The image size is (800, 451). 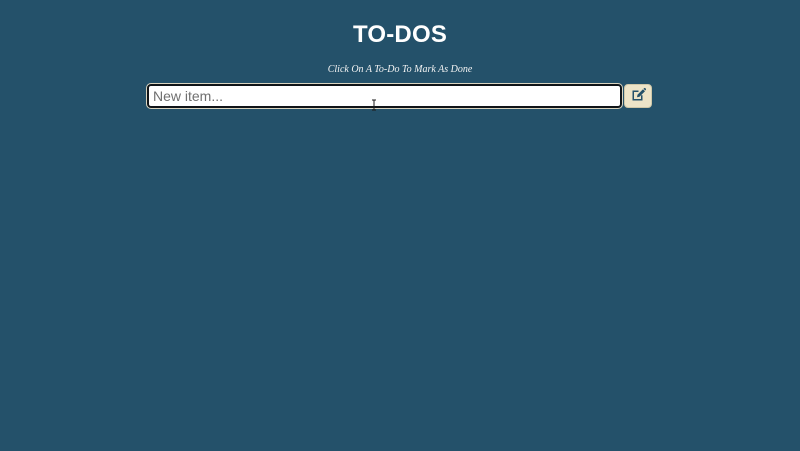 I want to click on new-item-form, so click(x=399, y=96).